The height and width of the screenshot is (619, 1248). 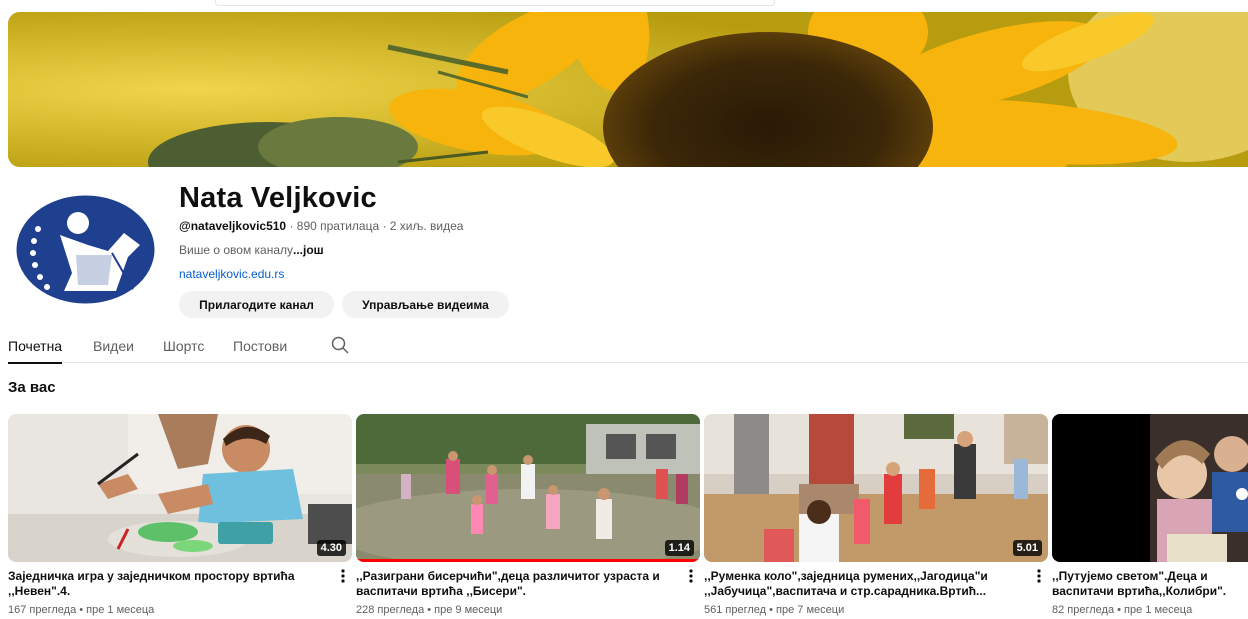 I want to click on tab-home: Почетна, so click(x=35, y=350).